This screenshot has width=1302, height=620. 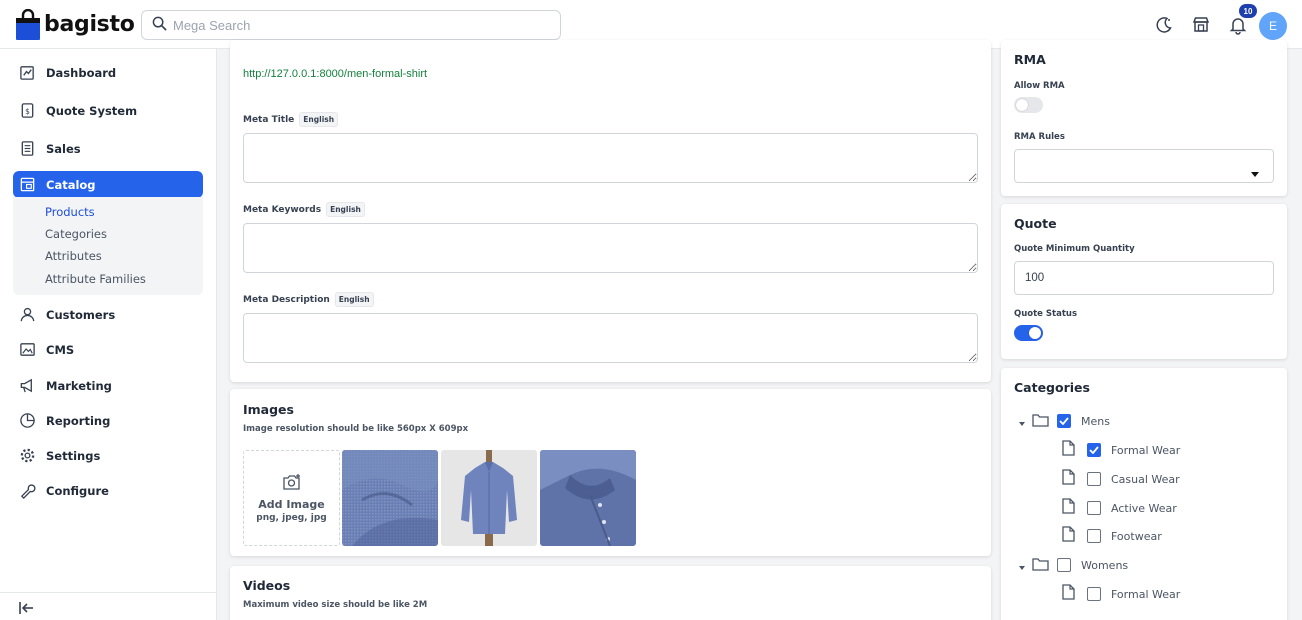 What do you see at coordinates (108, 148) in the screenshot?
I see `sidebar-item-sales: Sales` at bounding box center [108, 148].